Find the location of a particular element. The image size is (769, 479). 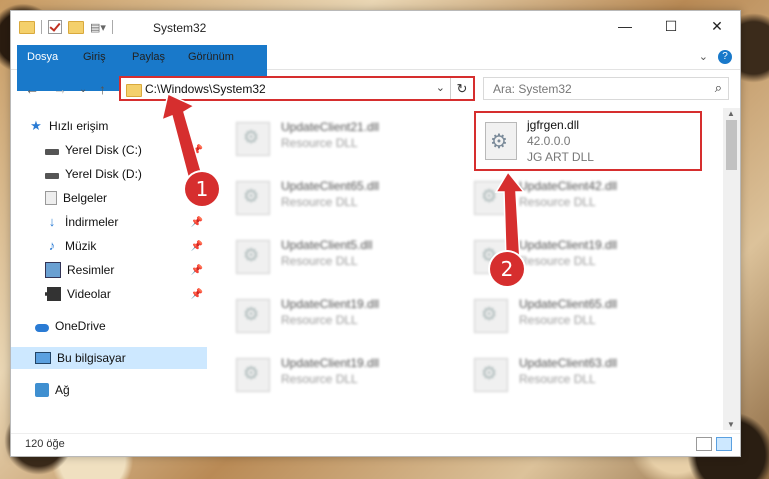

vertical-scrollbar: ▲ ▼ is located at coordinates (731, 269).